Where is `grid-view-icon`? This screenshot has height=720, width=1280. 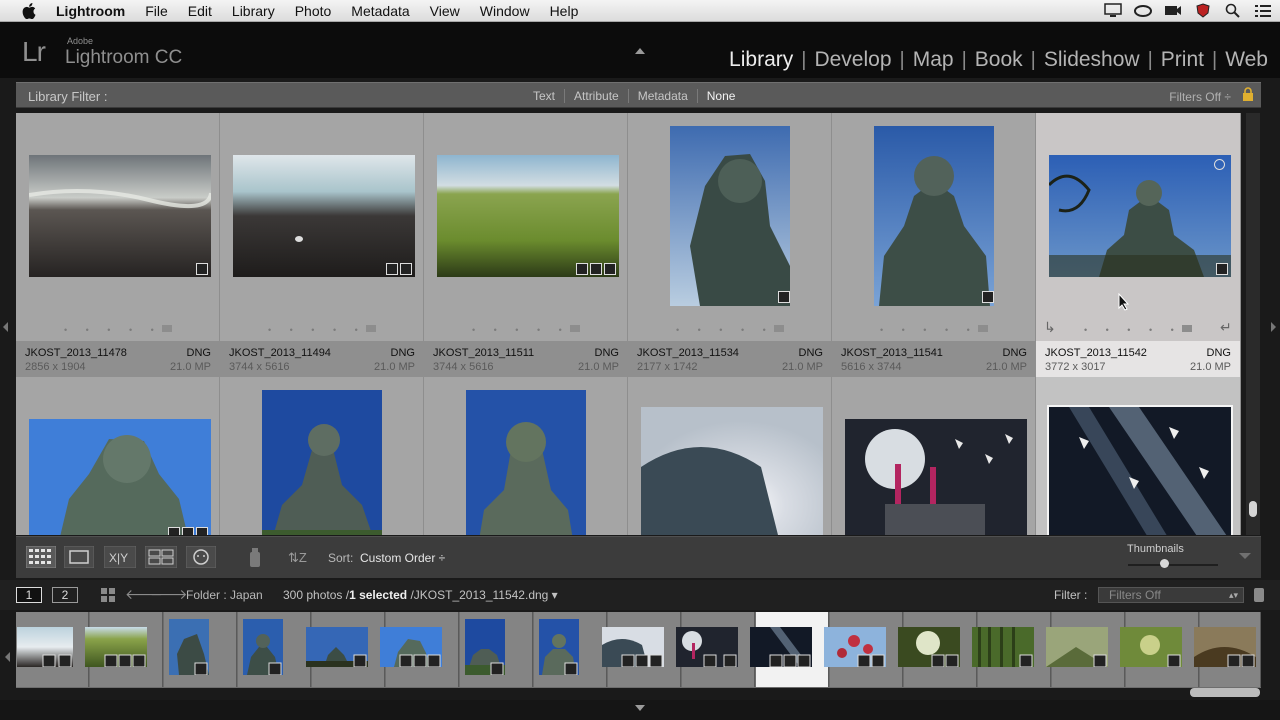
grid-view-icon is located at coordinates (41, 557).